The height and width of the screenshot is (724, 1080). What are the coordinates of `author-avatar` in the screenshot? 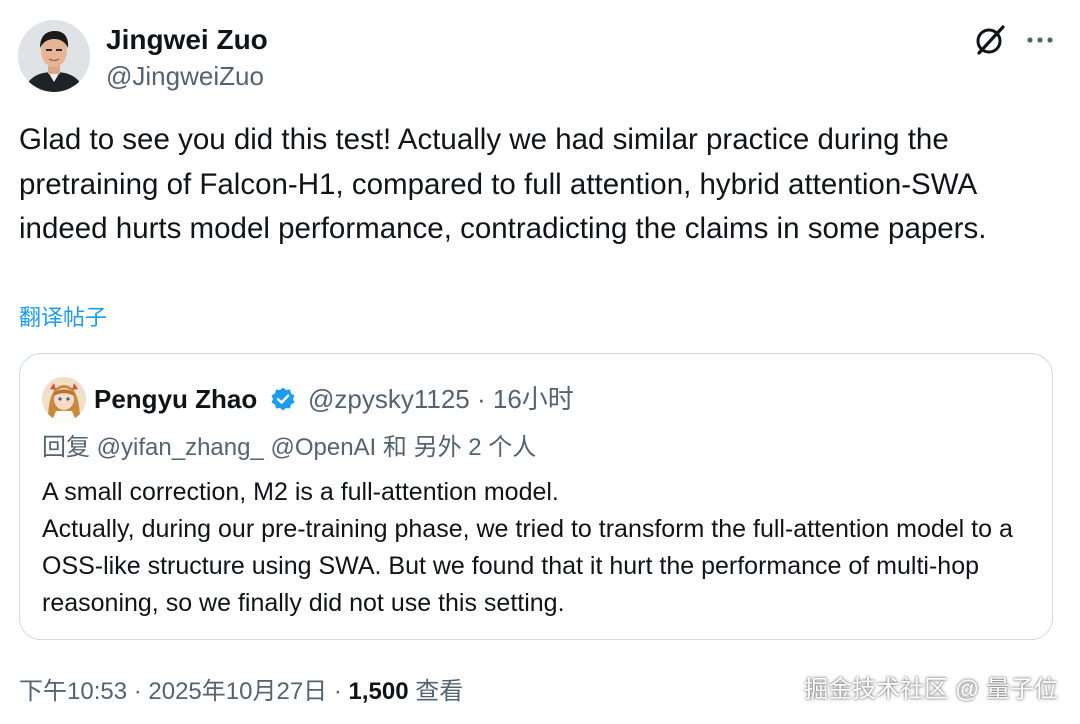 It's located at (54, 56).